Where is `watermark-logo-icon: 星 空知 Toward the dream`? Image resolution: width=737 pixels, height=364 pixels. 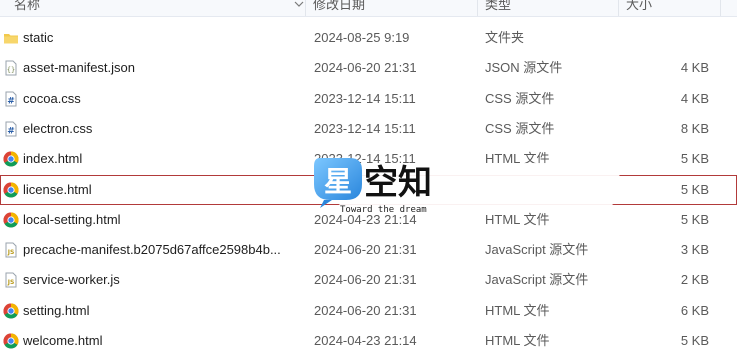 watermark-logo-icon: 星 空知 Toward the dream is located at coordinates (373, 186).